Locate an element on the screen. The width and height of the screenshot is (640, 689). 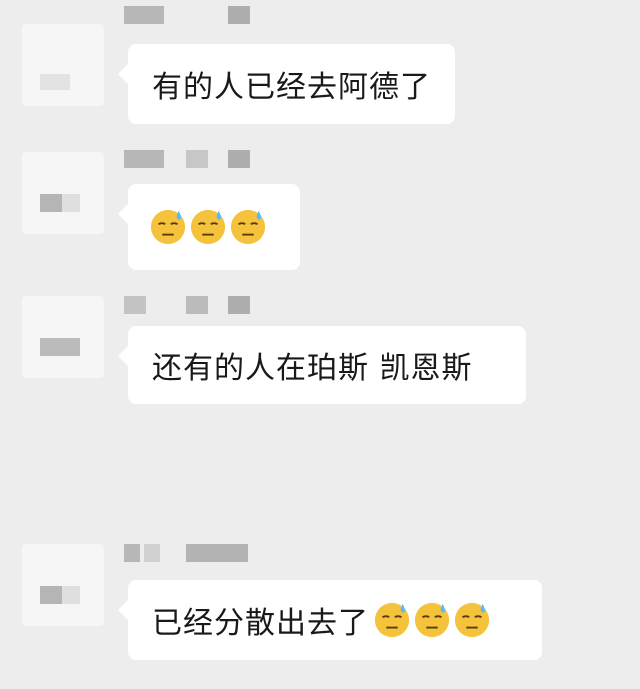
emoji-row is located at coordinates (208, 227).